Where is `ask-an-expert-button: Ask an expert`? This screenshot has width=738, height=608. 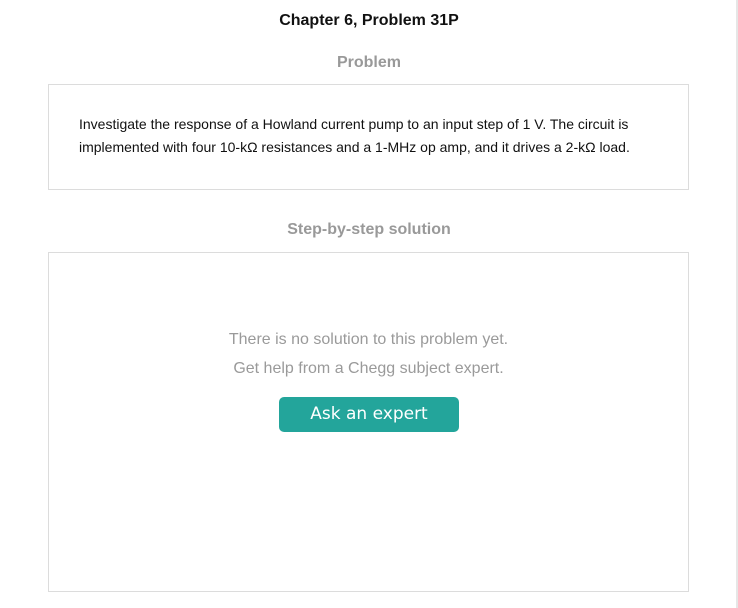 ask-an-expert-button: Ask an expert is located at coordinates (369, 414).